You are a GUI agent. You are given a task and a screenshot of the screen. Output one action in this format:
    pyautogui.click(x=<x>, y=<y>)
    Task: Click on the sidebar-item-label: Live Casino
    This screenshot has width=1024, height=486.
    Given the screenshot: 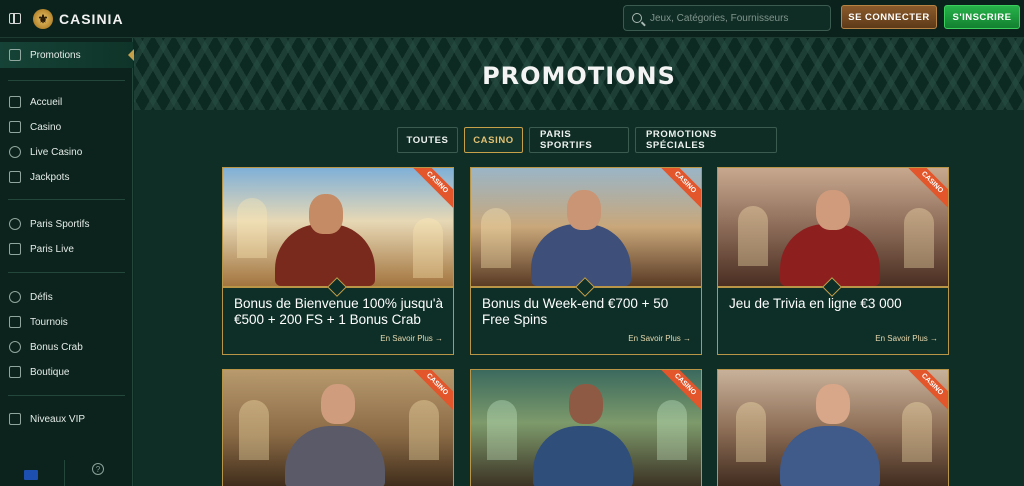 What is the action you would take?
    pyautogui.click(x=56, y=152)
    